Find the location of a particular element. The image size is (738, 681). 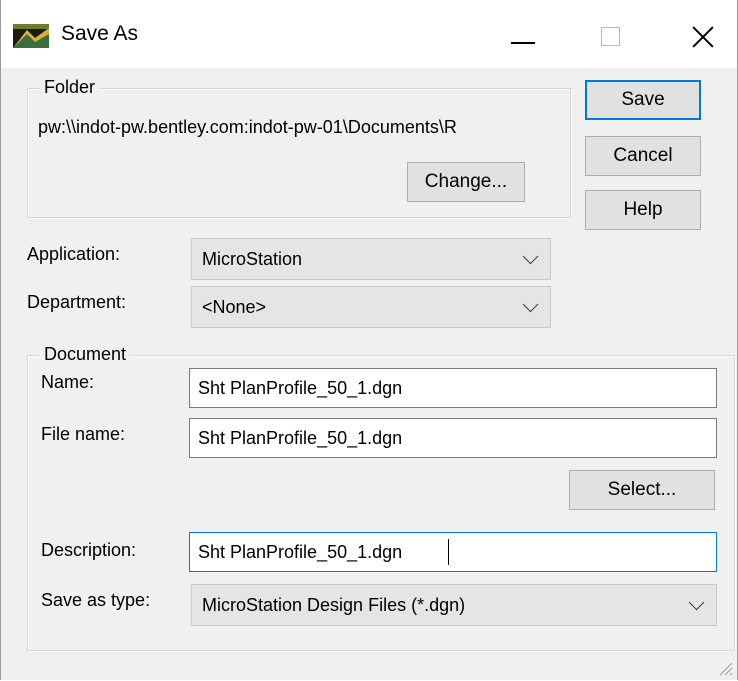

application-label: Application: is located at coordinates (74, 254).